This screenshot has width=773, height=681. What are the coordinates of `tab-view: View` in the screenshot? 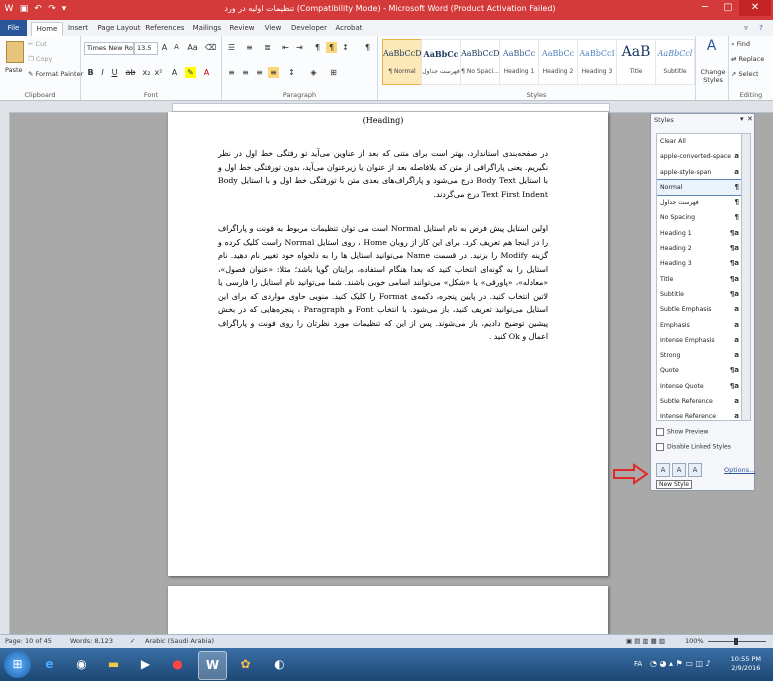 It's located at (273, 28).